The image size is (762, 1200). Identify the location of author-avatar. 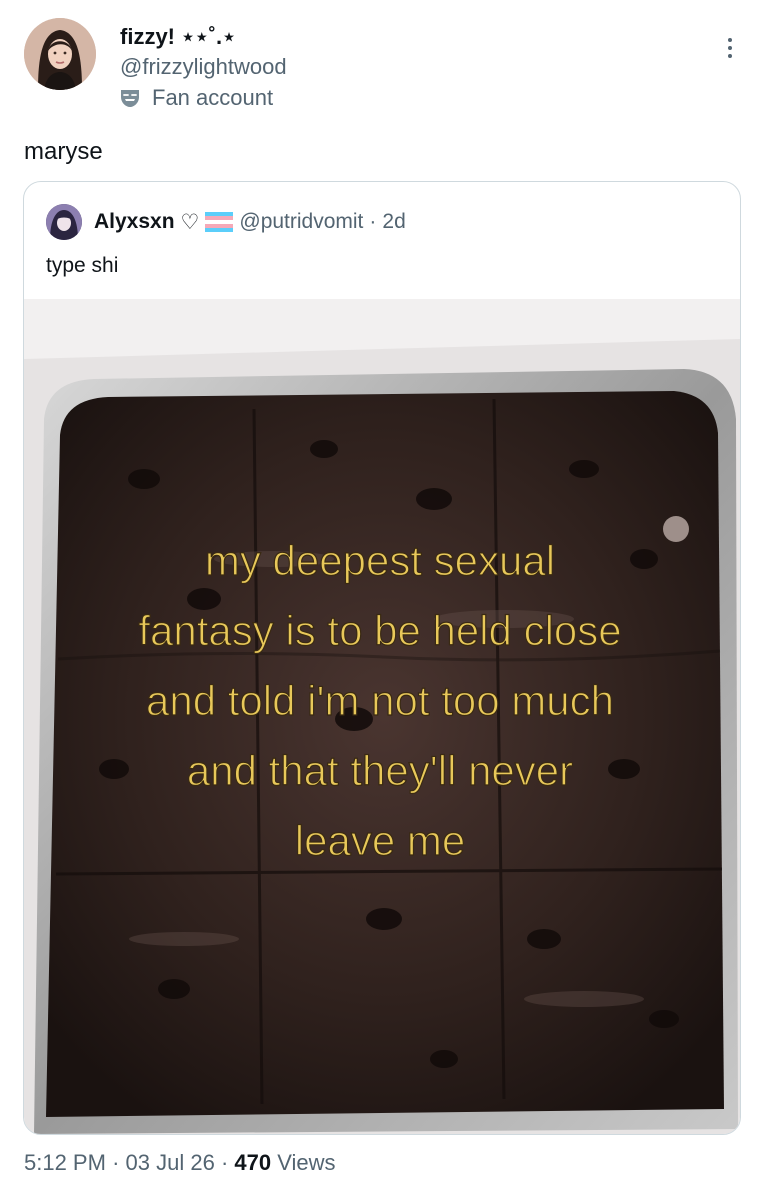
(60, 54).